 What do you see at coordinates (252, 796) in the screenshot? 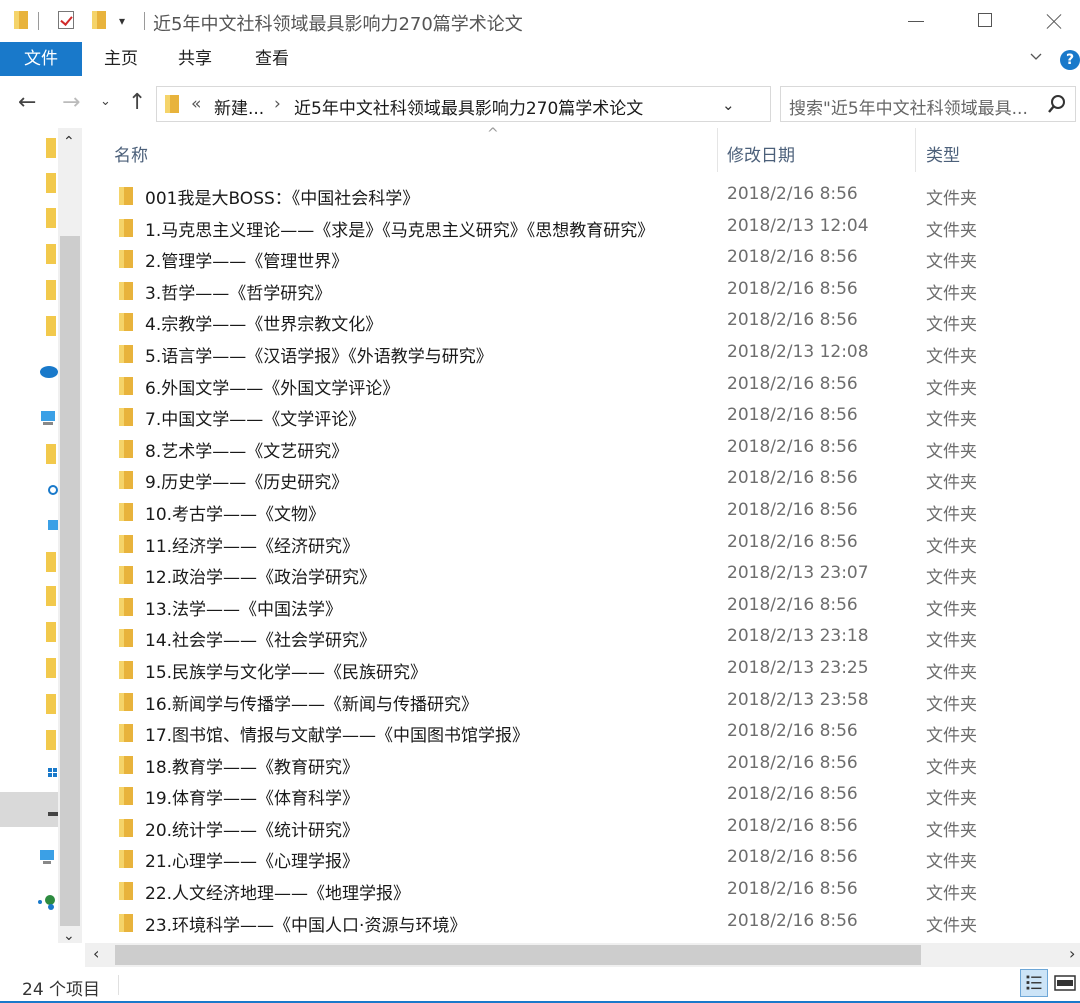
I see `file-name: 19.体育学——《体育科学》` at bounding box center [252, 796].